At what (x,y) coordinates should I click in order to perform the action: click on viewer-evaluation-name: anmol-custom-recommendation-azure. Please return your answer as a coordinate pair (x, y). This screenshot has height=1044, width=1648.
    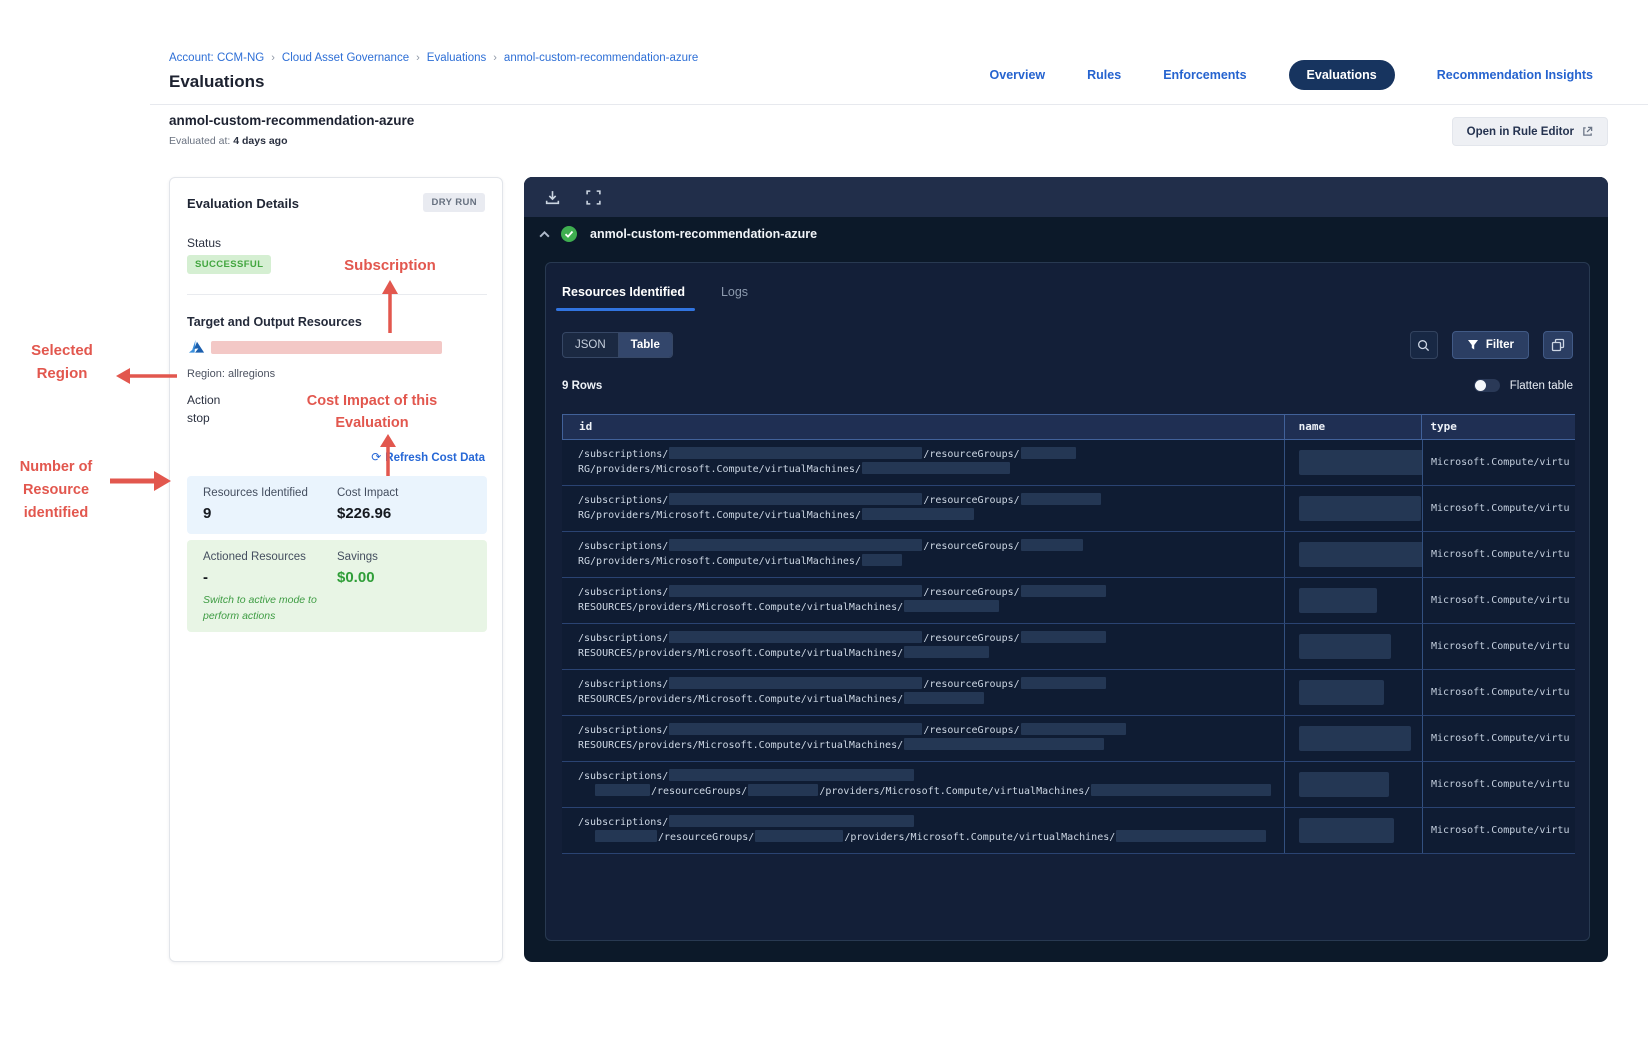
    Looking at the image, I should click on (704, 234).